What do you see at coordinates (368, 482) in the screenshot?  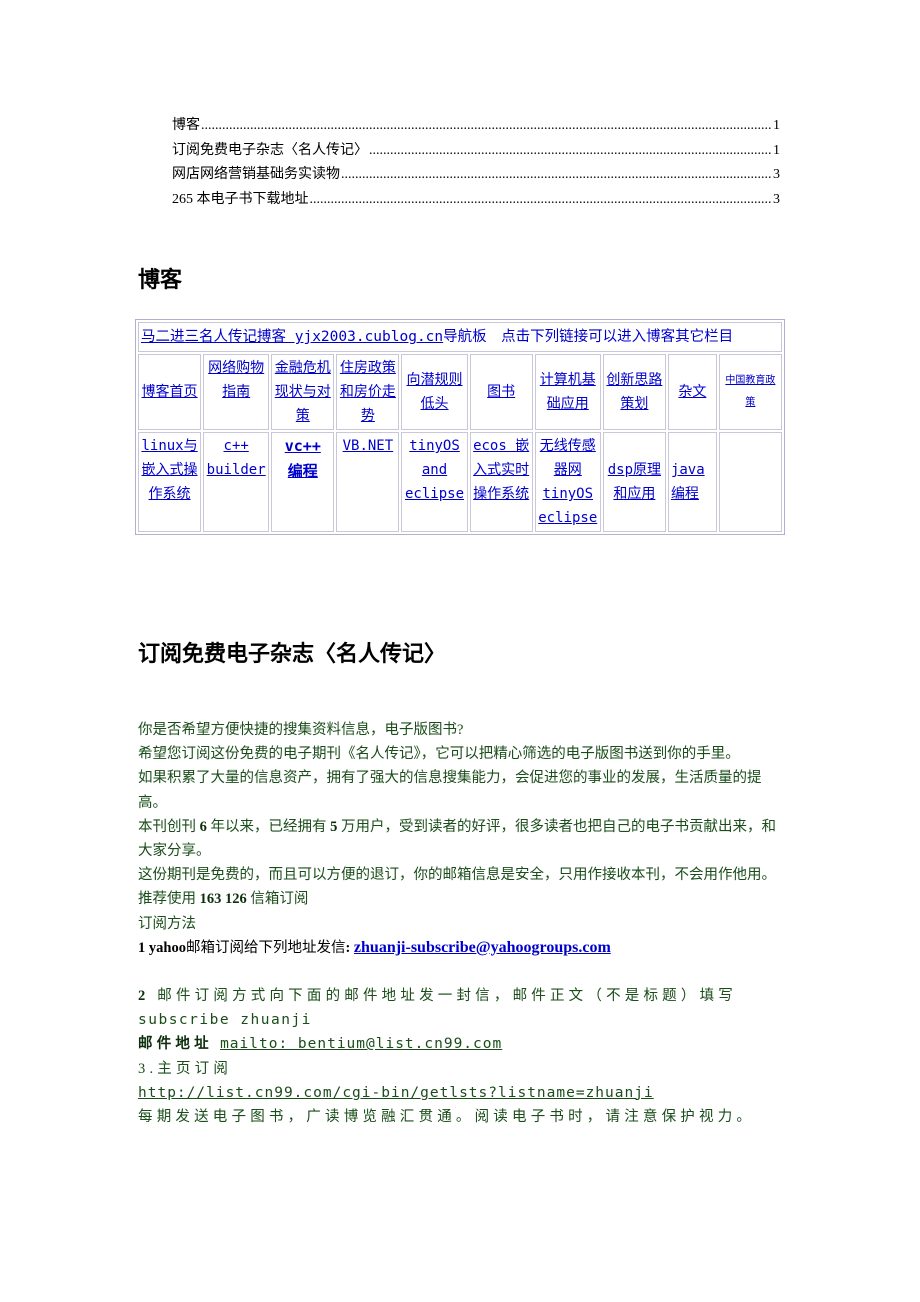 I see `nav-cell: VB.NET` at bounding box center [368, 482].